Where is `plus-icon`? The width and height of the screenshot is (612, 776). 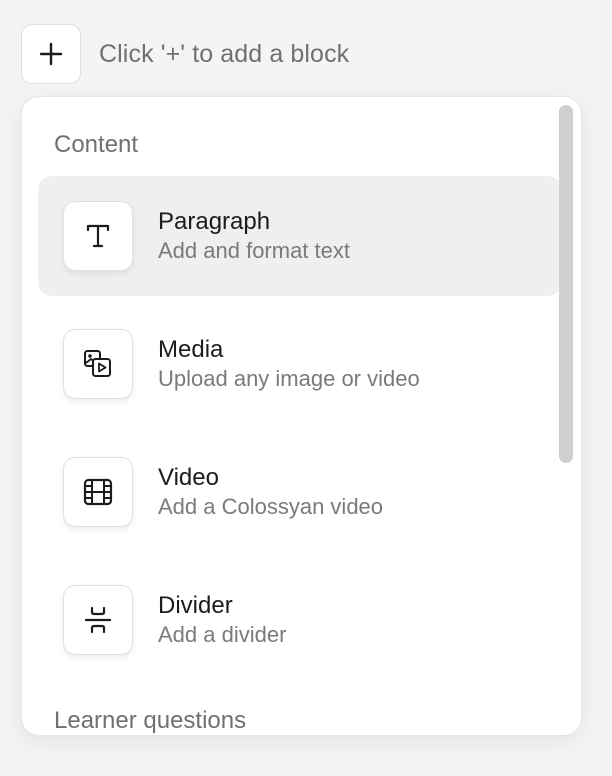 plus-icon is located at coordinates (51, 54).